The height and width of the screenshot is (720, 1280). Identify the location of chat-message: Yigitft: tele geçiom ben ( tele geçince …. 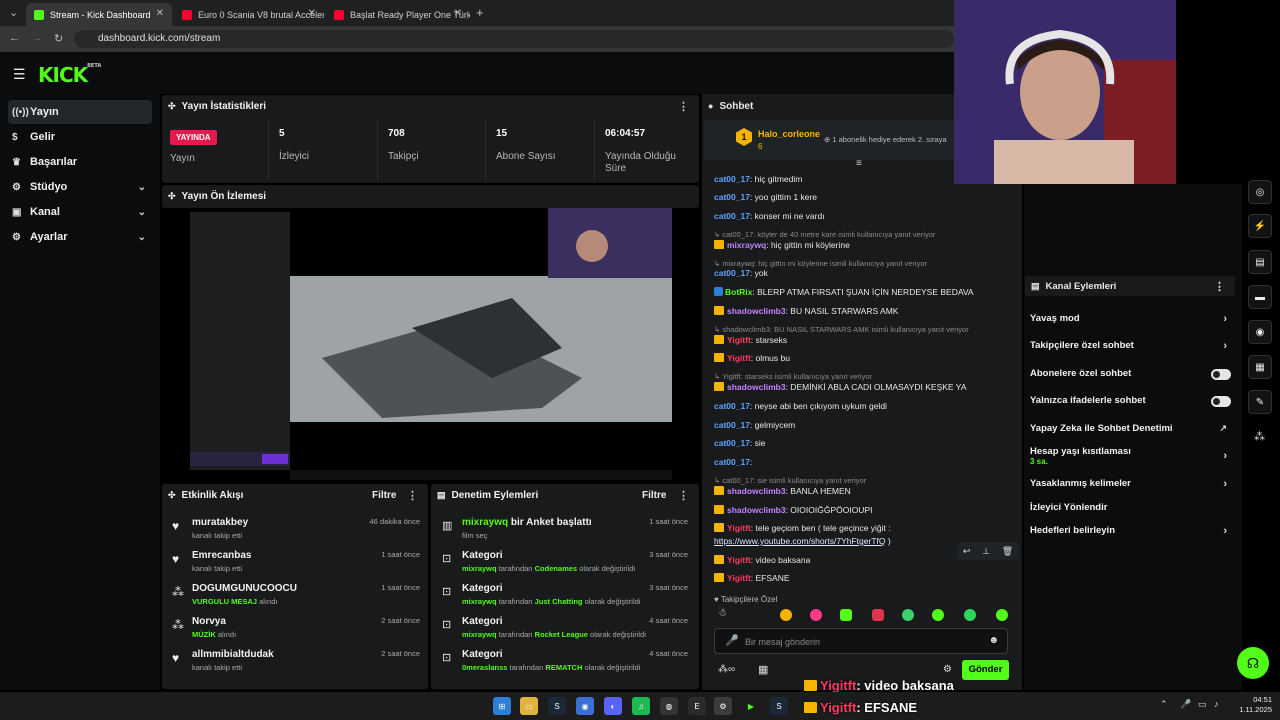
(864, 528).